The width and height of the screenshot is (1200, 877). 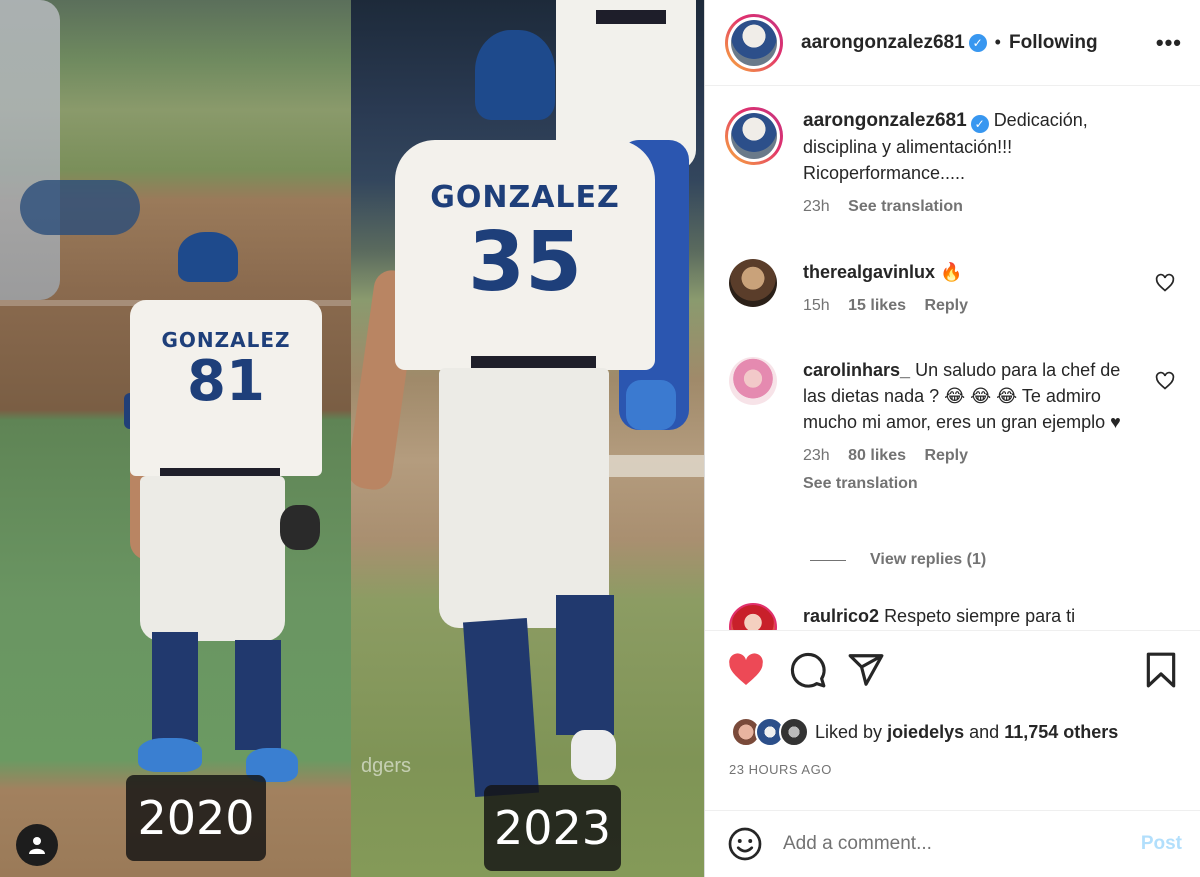 What do you see at coordinates (877, 305) in the screenshot?
I see `comment-likes: 15 likes` at bounding box center [877, 305].